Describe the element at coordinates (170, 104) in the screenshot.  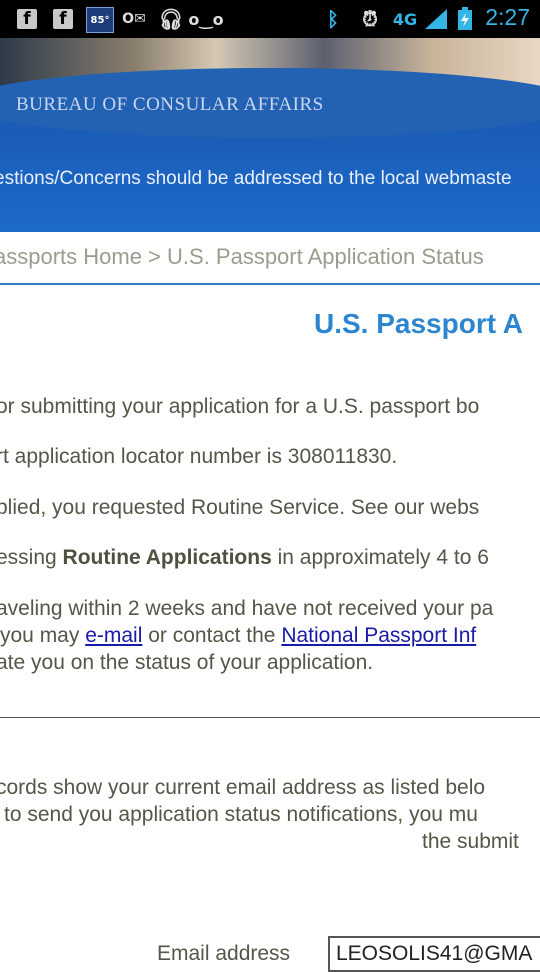
I see `org-name: BUREAU OF CONSULAR AFFAIRS` at that location.